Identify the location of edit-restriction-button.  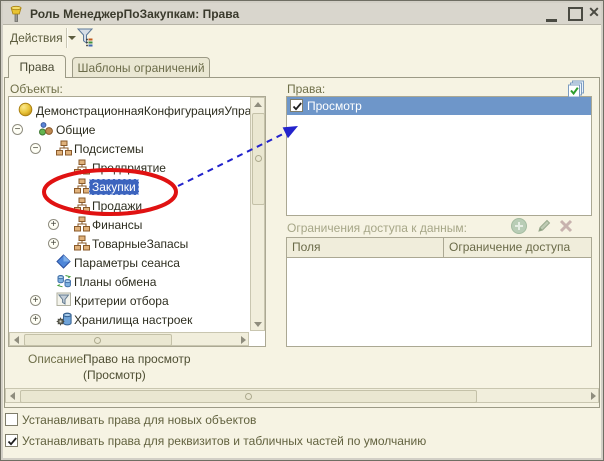
(544, 226).